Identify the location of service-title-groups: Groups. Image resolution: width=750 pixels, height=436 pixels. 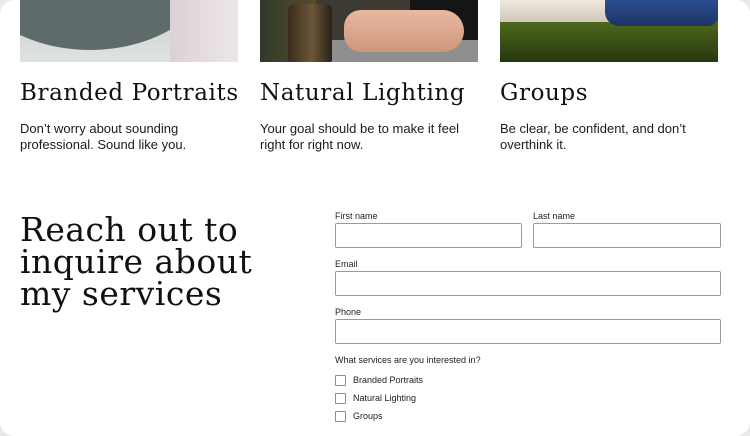
(544, 93).